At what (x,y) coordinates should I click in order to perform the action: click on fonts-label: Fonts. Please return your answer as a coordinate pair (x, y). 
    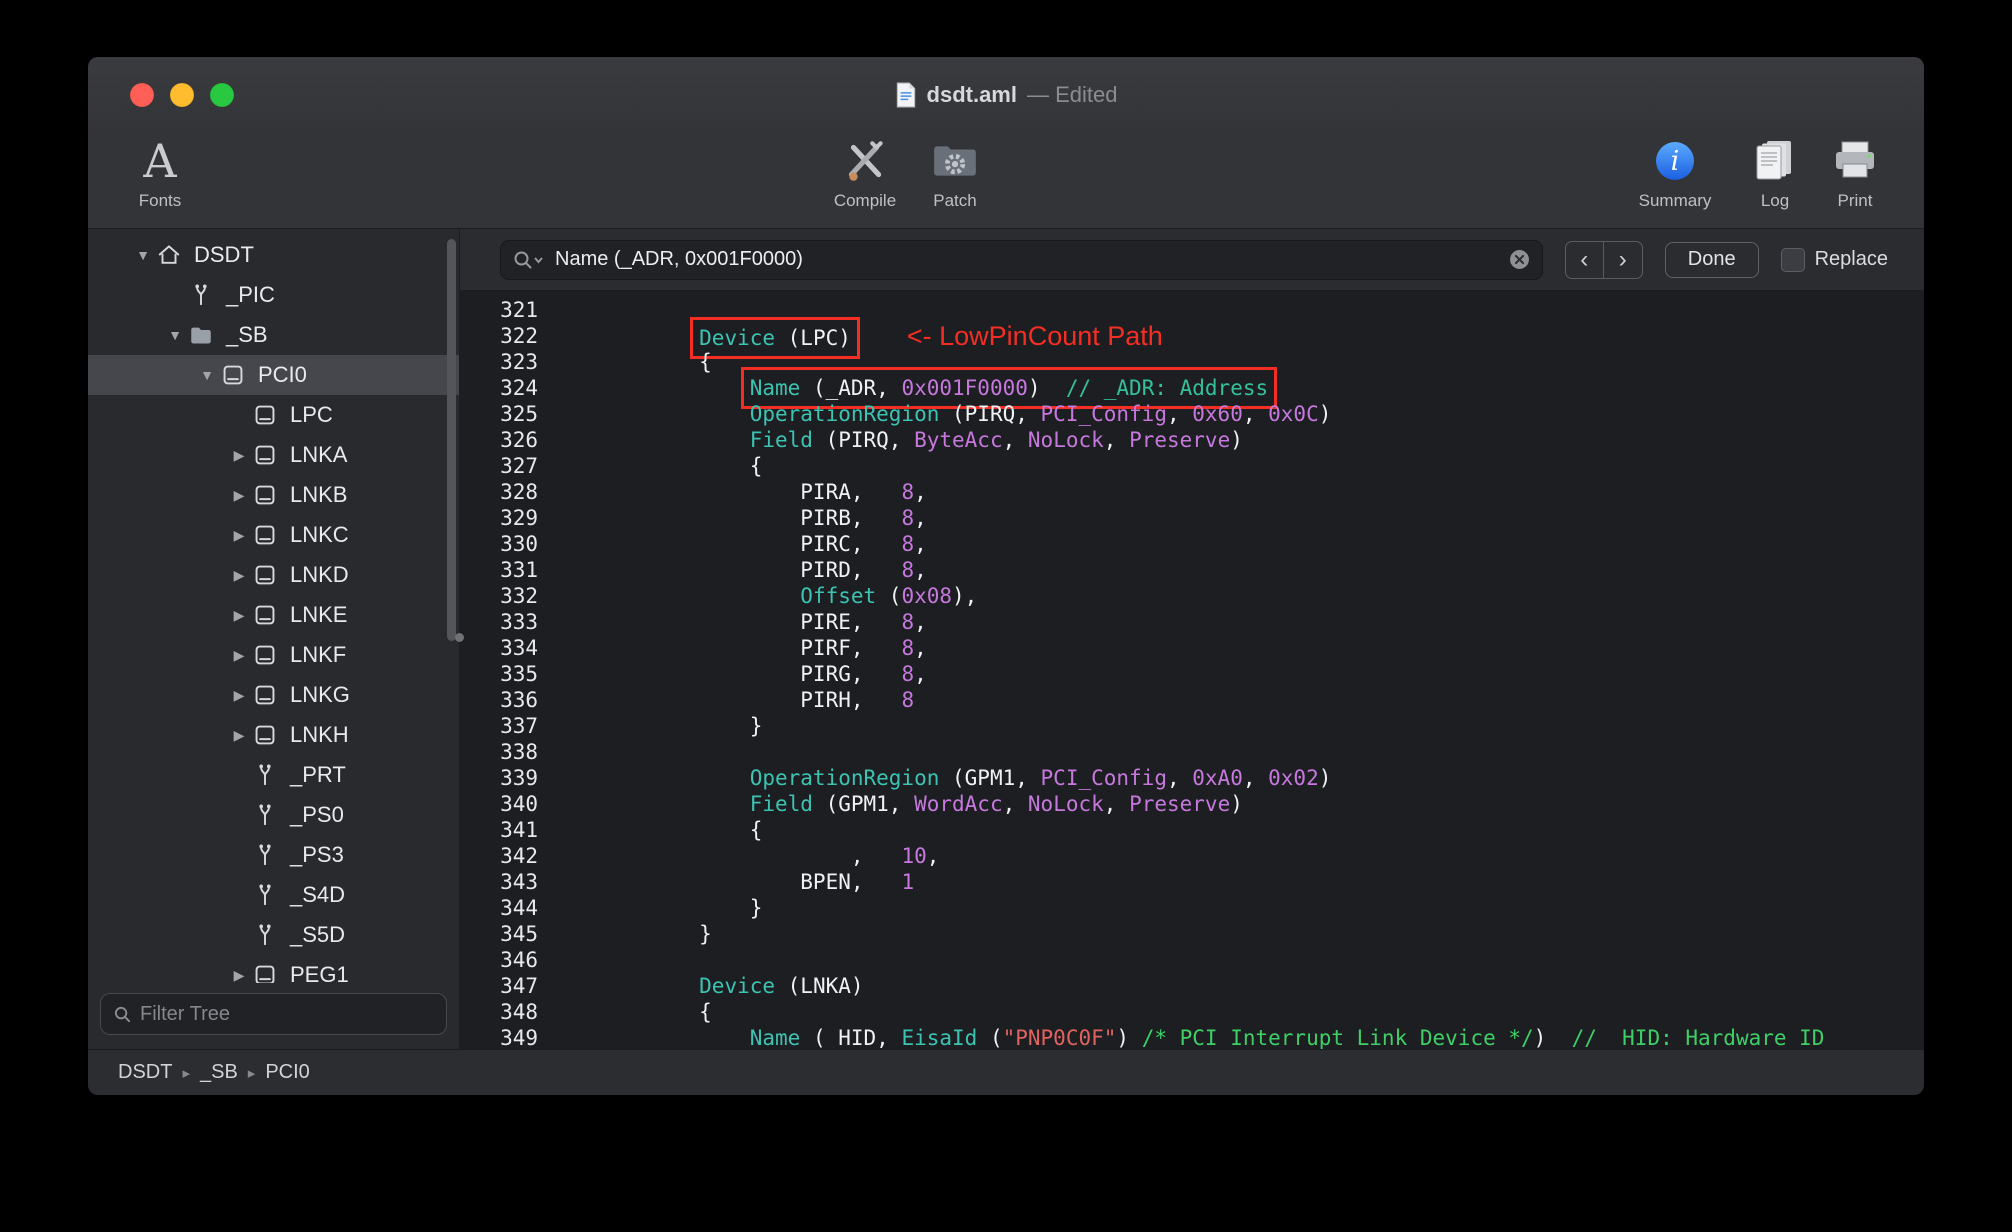
    Looking at the image, I should click on (160, 200).